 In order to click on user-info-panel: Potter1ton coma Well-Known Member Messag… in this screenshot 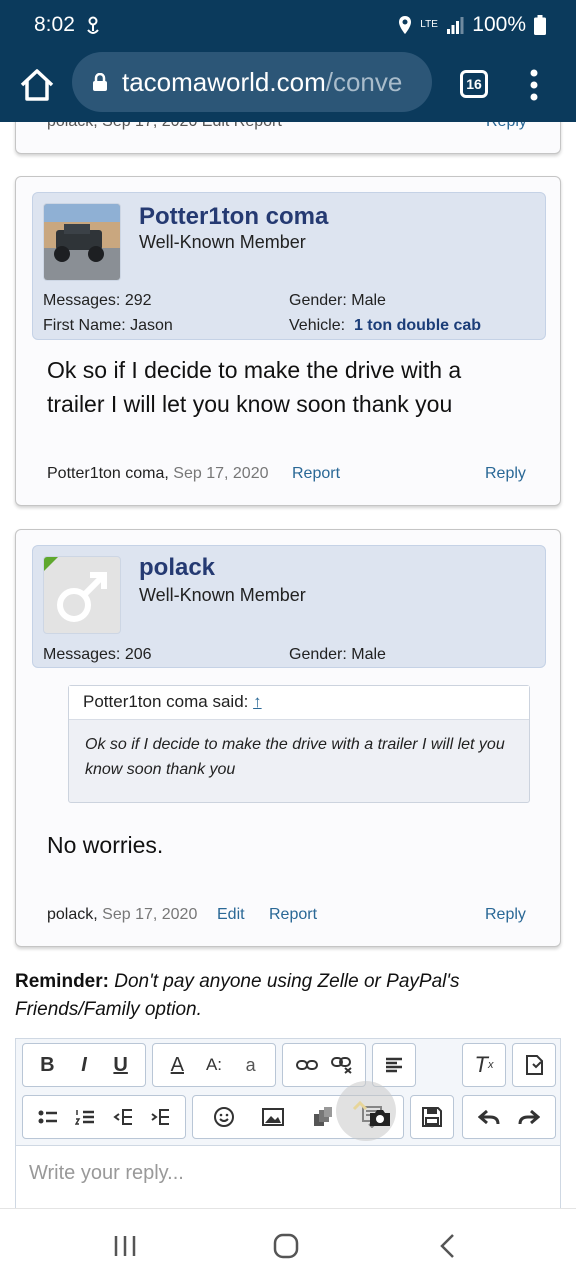, I will do `click(289, 266)`.